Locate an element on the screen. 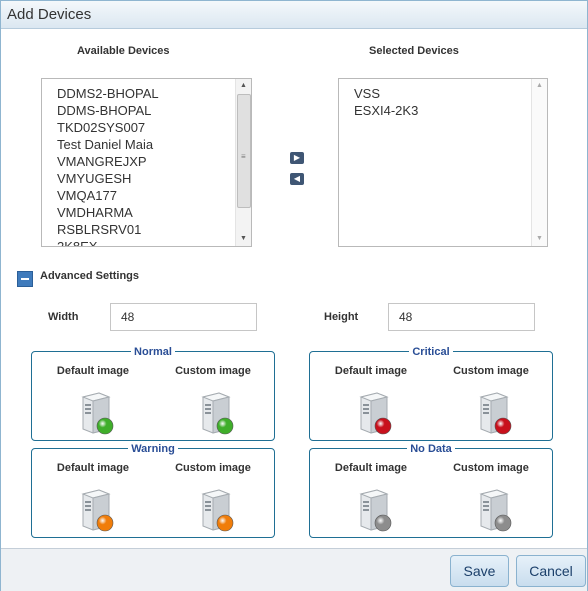 The height and width of the screenshot is (591, 588). collapse-icon is located at coordinates (25, 279).